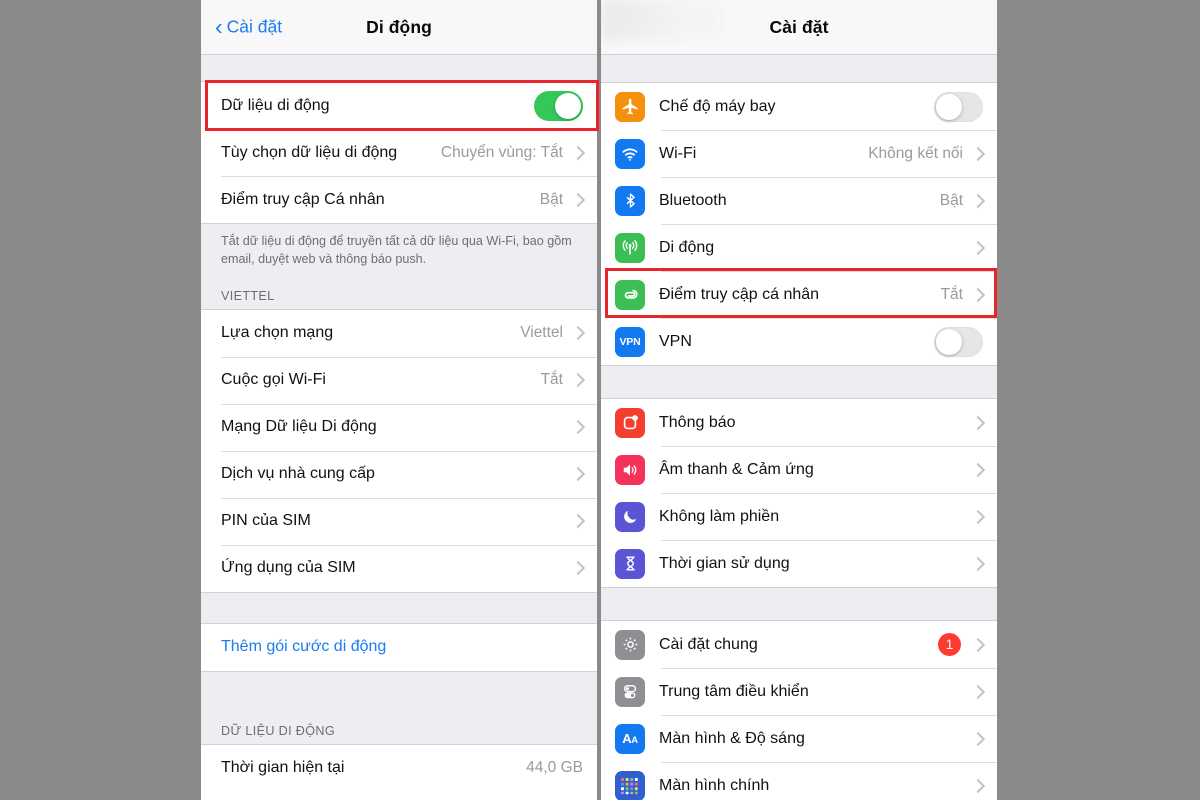 This screenshot has height=800, width=1200. What do you see at coordinates (399, 380) in the screenshot?
I see `row-wifi-calling: Cuộc gọi Wi-Fi Tắt` at bounding box center [399, 380].